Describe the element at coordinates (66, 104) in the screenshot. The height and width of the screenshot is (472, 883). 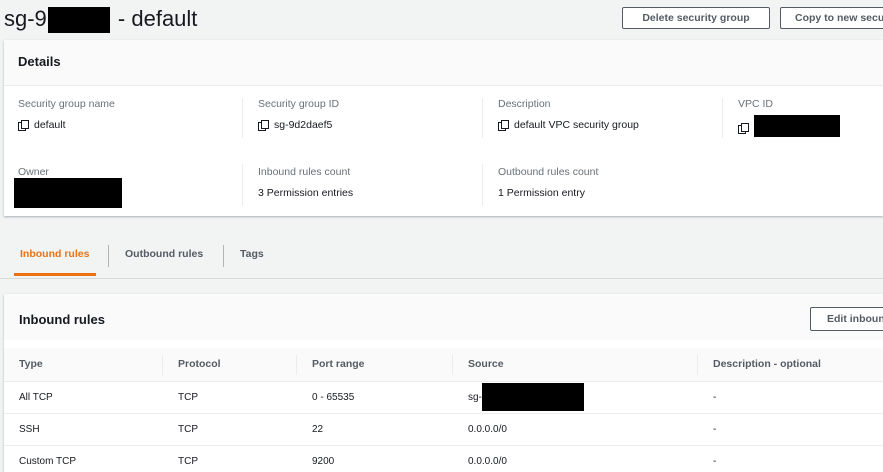
I see `field-label: Security group name` at that location.